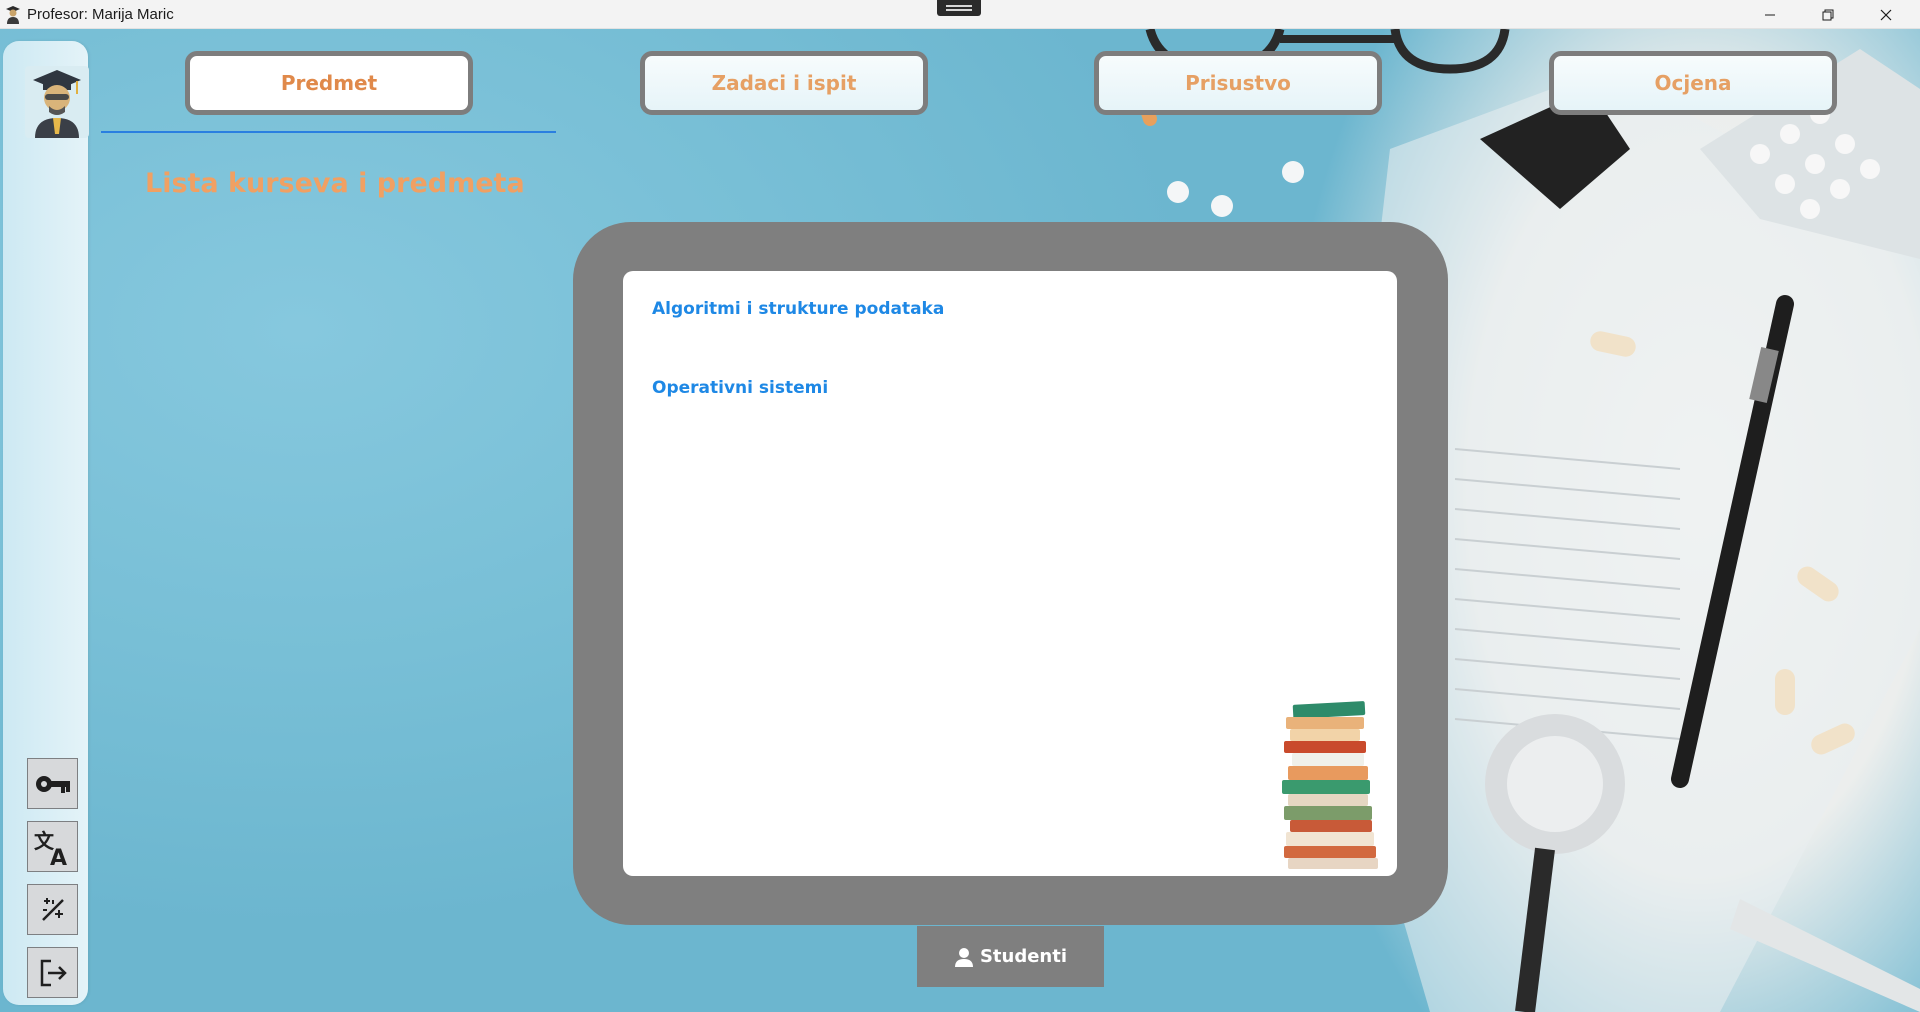 The height and width of the screenshot is (1012, 1920). I want to click on translate-icon: 文 A, so click(50, 848).